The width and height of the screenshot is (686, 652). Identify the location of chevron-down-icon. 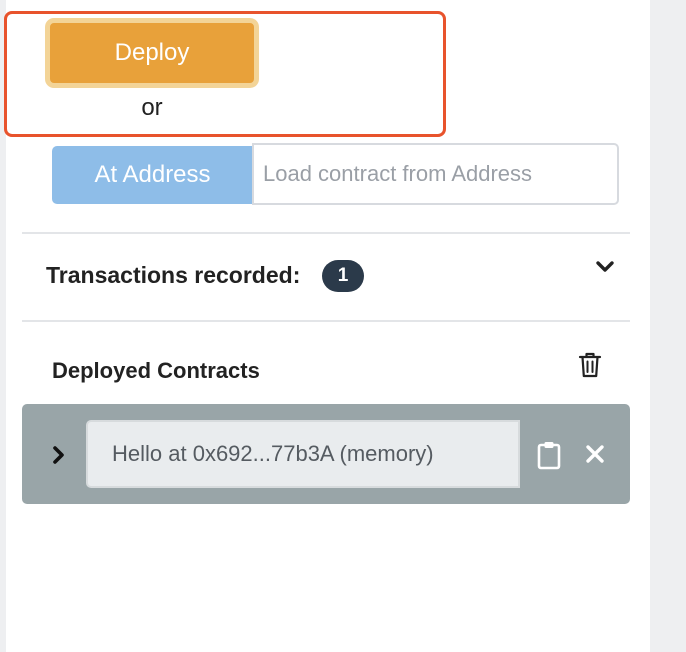
(605, 267).